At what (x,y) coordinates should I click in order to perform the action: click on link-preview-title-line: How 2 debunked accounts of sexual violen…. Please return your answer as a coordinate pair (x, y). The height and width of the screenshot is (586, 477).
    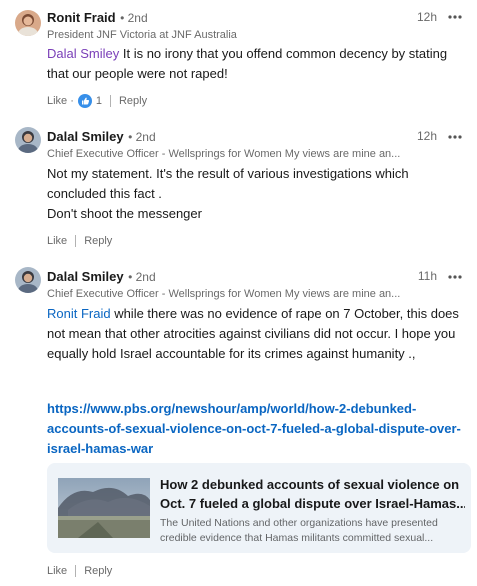
    Looking at the image, I should click on (310, 484).